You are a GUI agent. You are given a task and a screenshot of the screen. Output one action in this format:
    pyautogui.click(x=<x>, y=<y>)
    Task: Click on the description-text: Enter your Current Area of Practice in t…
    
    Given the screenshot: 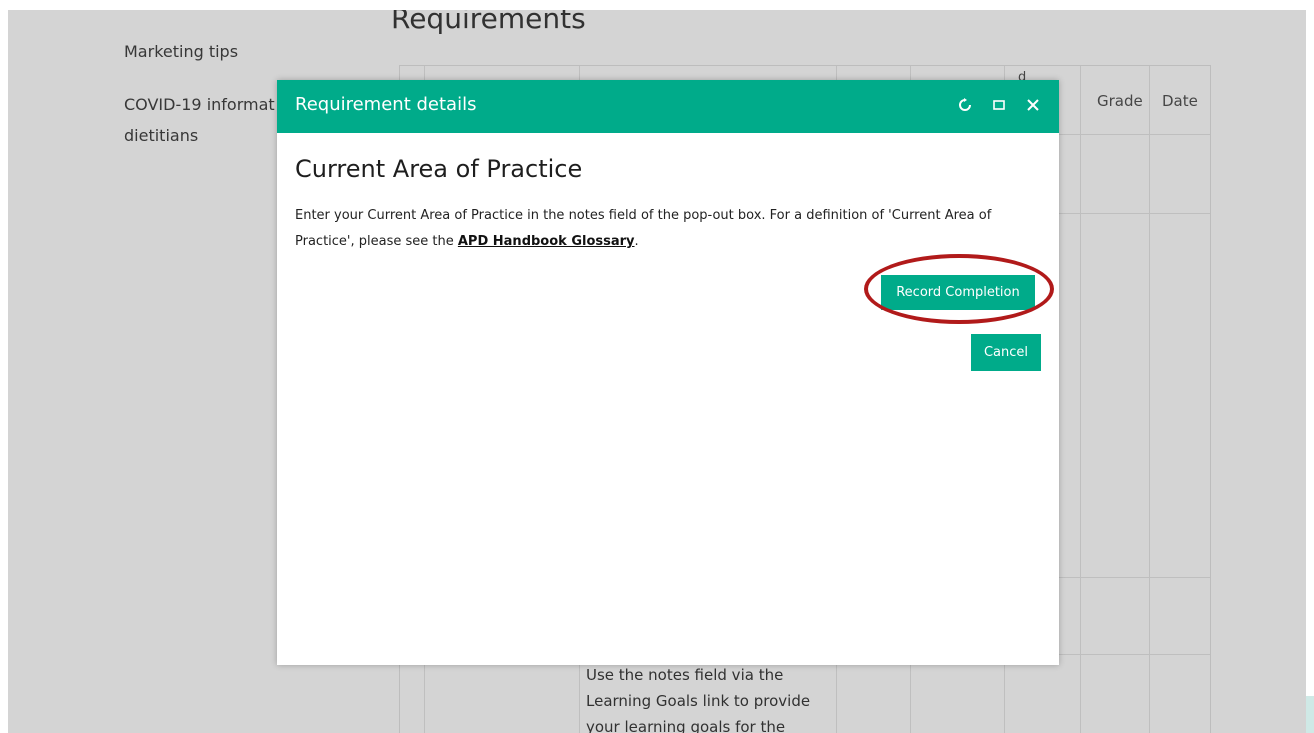 What is the action you would take?
    pyautogui.click(x=643, y=228)
    